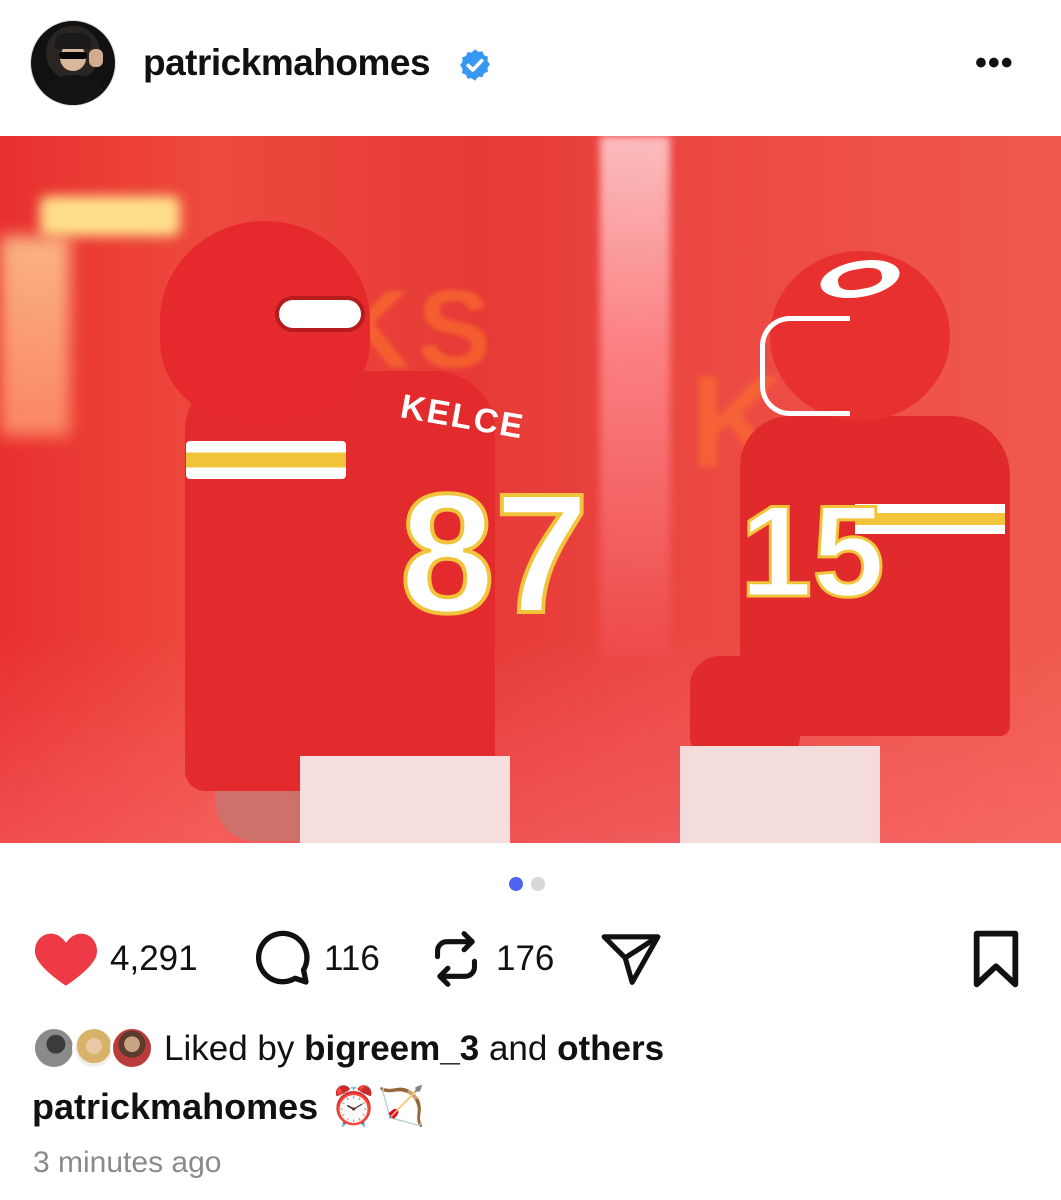 Image resolution: width=1061 pixels, height=1200 pixels. Describe the element at coordinates (35, 336) in the screenshot. I see `photo-wall-light` at that location.